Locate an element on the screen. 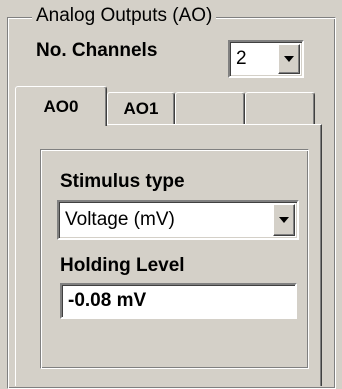 The image size is (342, 389). tab-ao1: AO1 is located at coordinates (141, 108).